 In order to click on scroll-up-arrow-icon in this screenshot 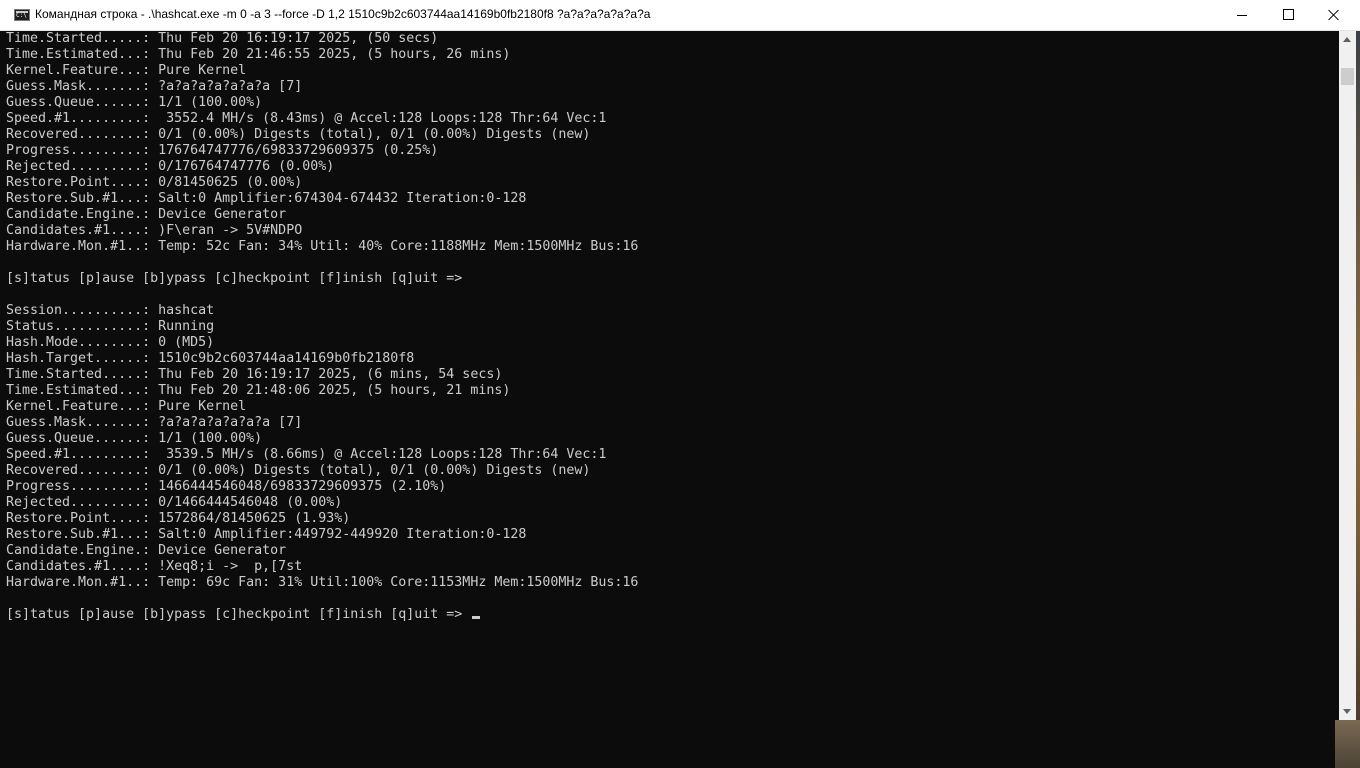, I will do `click(1347, 39)`.